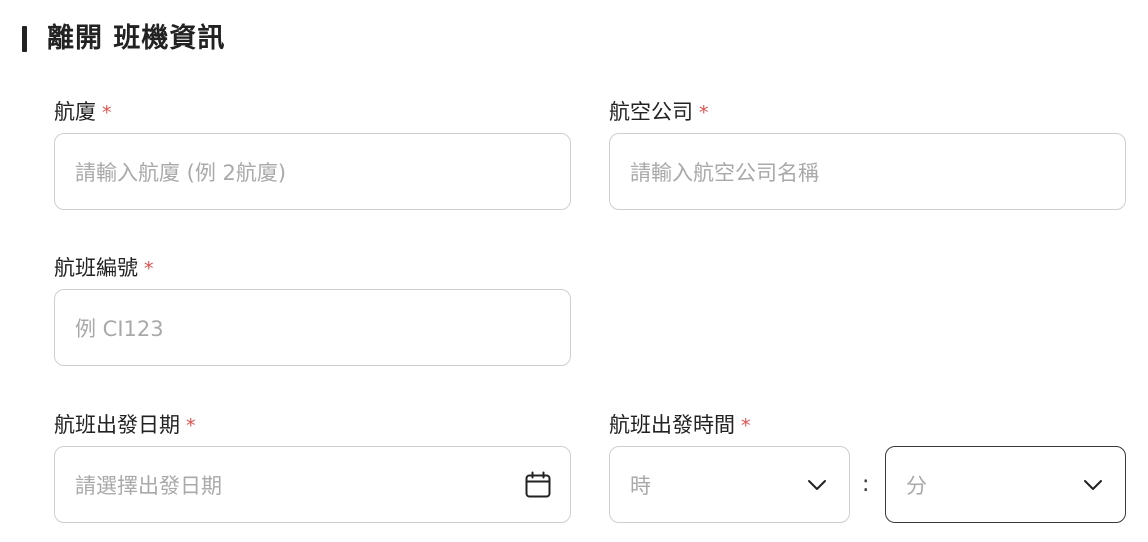 This screenshot has width=1148, height=542. What do you see at coordinates (672, 425) in the screenshot?
I see `departure-time-label-text: 航班出發時間` at bounding box center [672, 425].